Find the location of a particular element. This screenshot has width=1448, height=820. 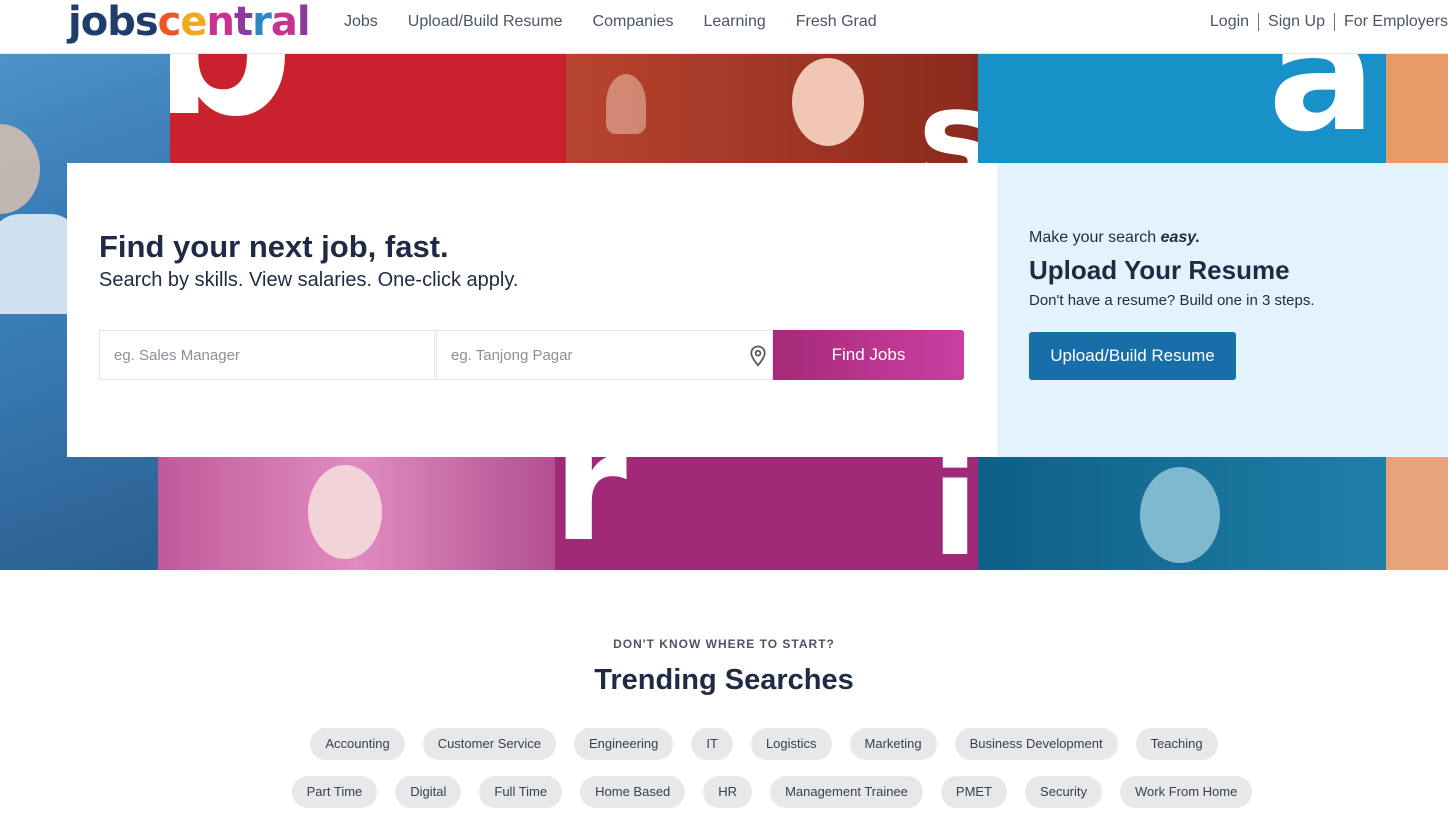

job-keyword-input is located at coordinates (267, 355).